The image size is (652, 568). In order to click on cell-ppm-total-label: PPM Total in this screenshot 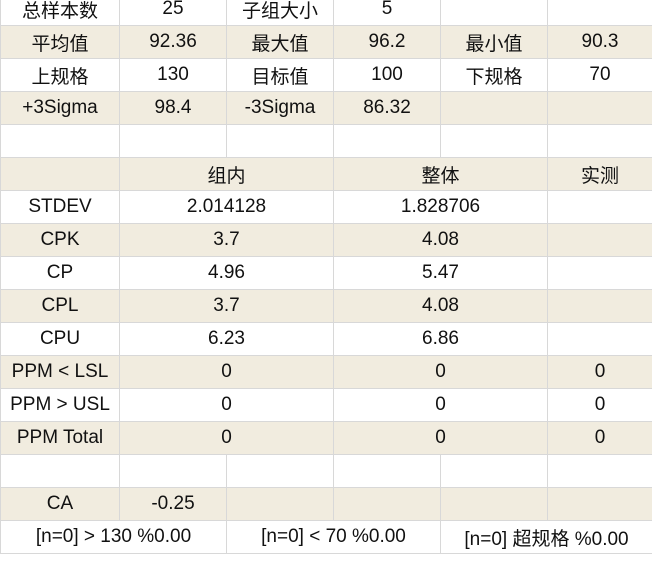, I will do `click(60, 438)`.